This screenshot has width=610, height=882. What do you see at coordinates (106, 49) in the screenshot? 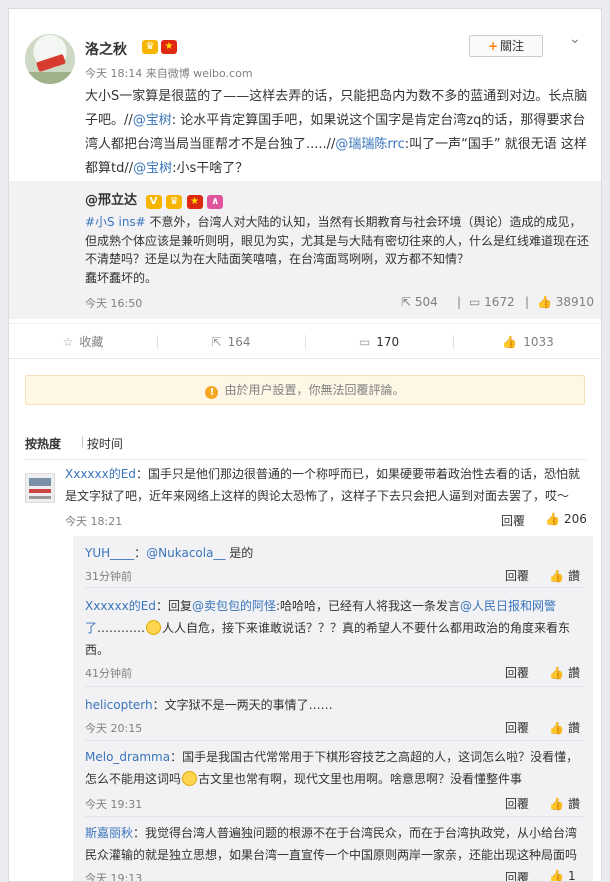
I see `author-name: 洛之秋` at bounding box center [106, 49].